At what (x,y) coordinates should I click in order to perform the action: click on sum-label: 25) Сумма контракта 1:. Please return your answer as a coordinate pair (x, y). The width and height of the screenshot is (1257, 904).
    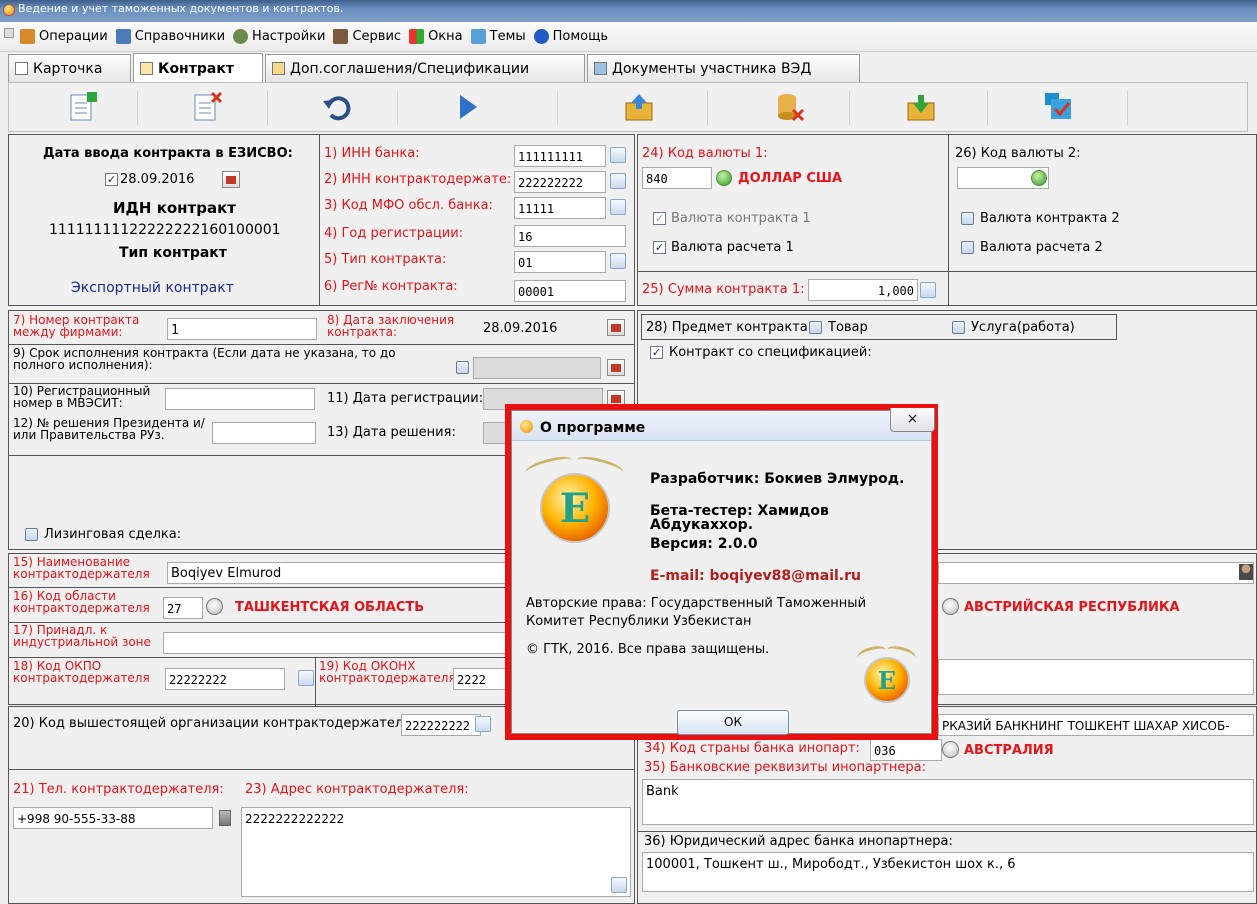
    Looking at the image, I should click on (723, 289).